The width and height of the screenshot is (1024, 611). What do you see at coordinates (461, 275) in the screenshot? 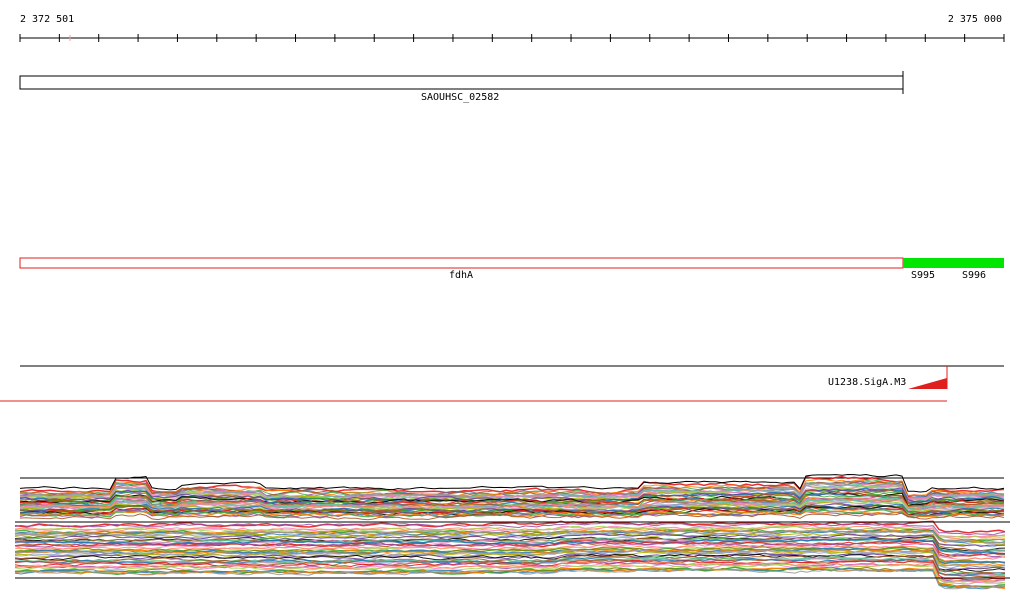
I see `gene-label: fdhA` at bounding box center [461, 275].